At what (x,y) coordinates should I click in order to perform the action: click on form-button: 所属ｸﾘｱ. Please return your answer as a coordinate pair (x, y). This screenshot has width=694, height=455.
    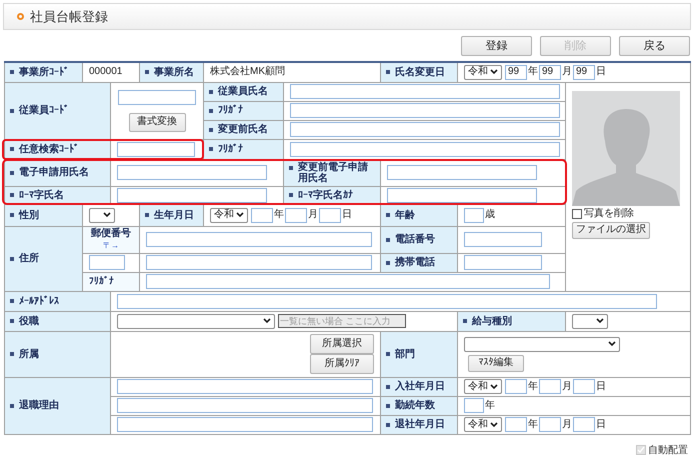
    Looking at the image, I should click on (342, 364).